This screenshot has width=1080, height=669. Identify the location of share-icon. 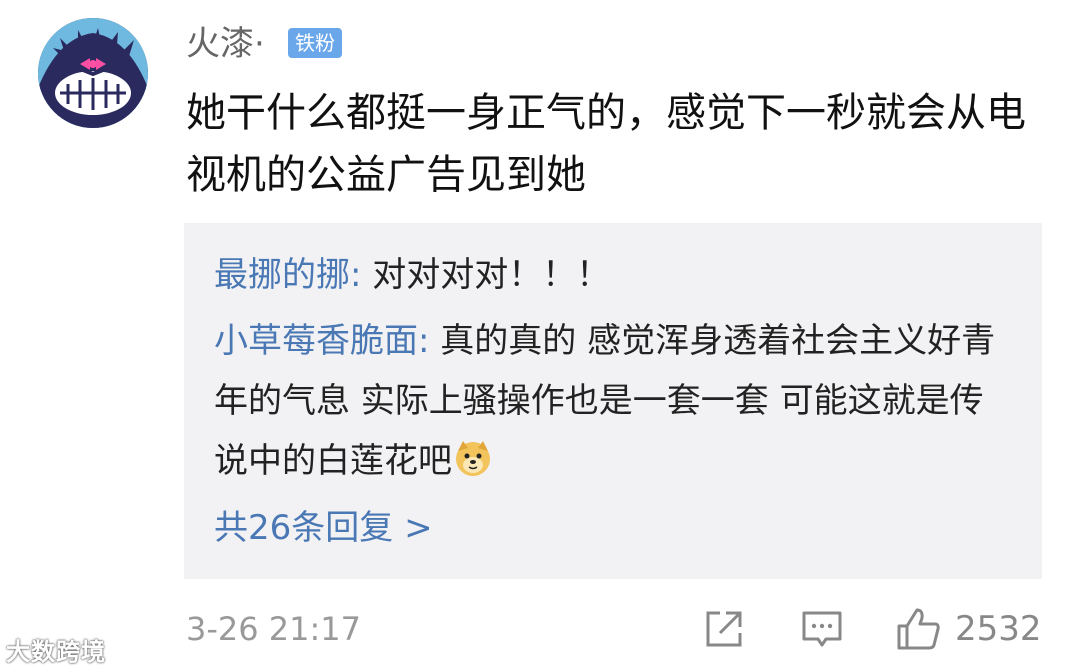
(724, 629).